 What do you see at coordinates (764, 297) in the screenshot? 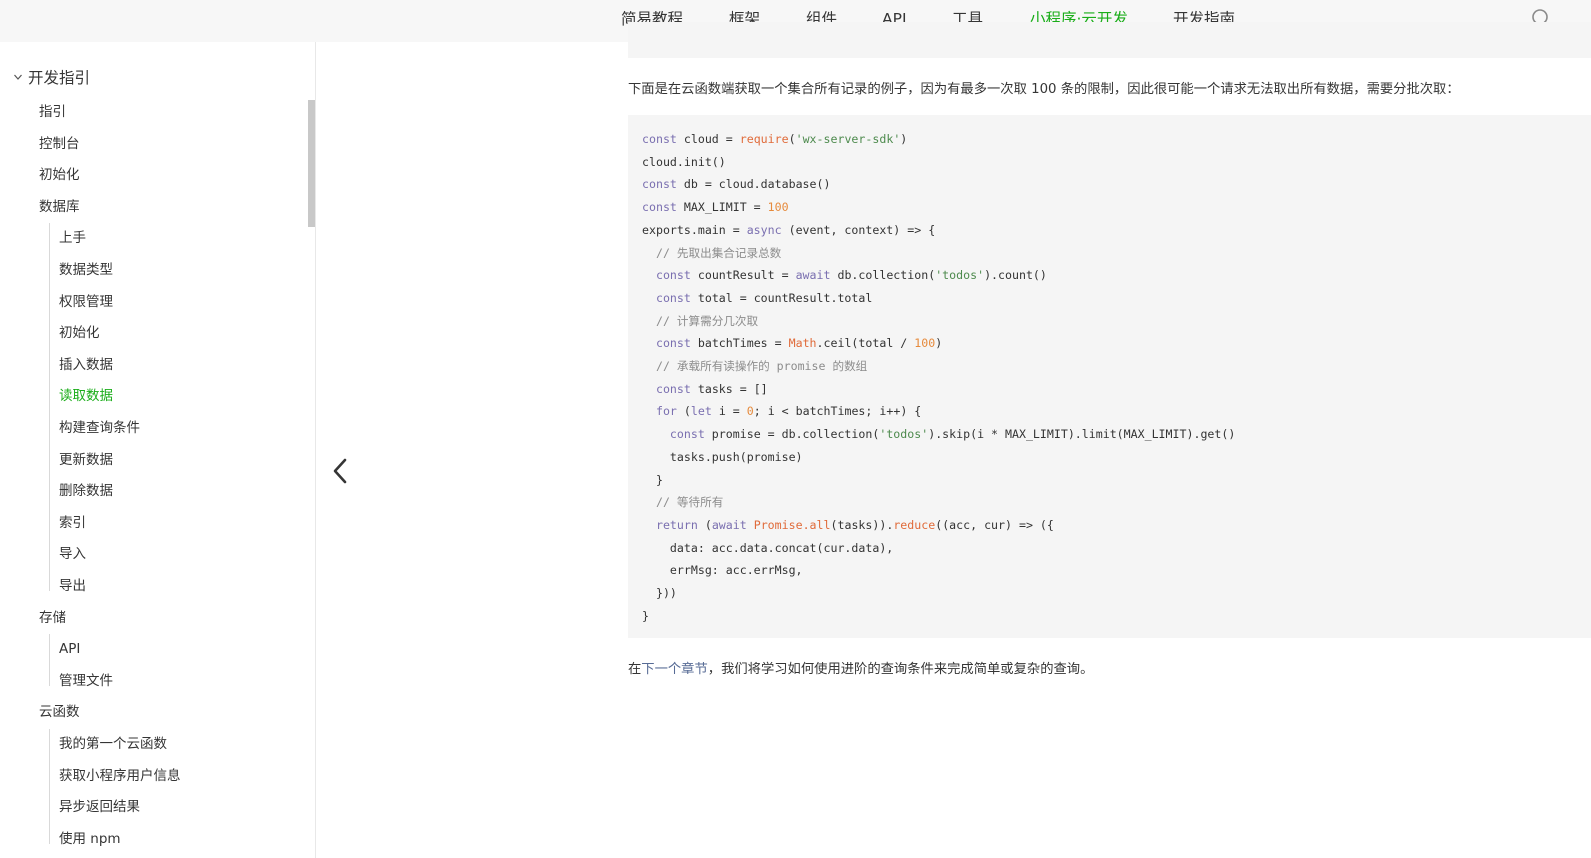
I see `code-line: const total = countResult.total` at bounding box center [764, 297].